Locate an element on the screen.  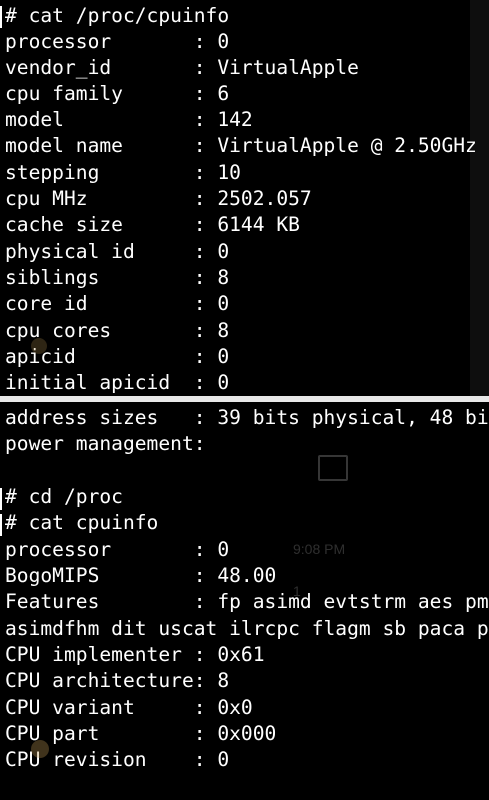
terminal-line: physical id : 0 is located at coordinates (117, 251).